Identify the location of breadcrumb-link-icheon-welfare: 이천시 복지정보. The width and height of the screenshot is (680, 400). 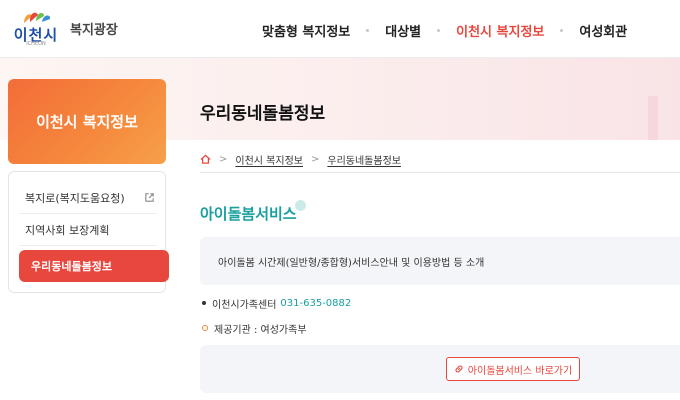
(269, 159).